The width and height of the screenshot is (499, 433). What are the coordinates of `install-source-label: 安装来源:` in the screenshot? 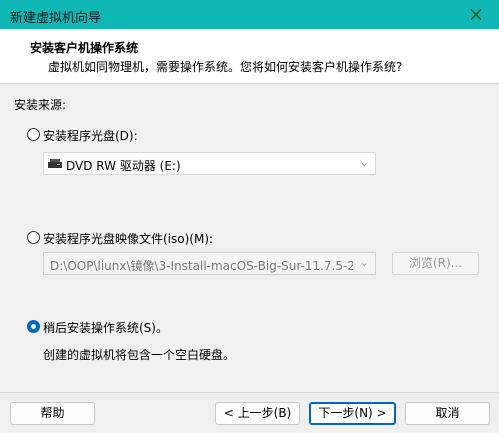 It's located at (40, 105).